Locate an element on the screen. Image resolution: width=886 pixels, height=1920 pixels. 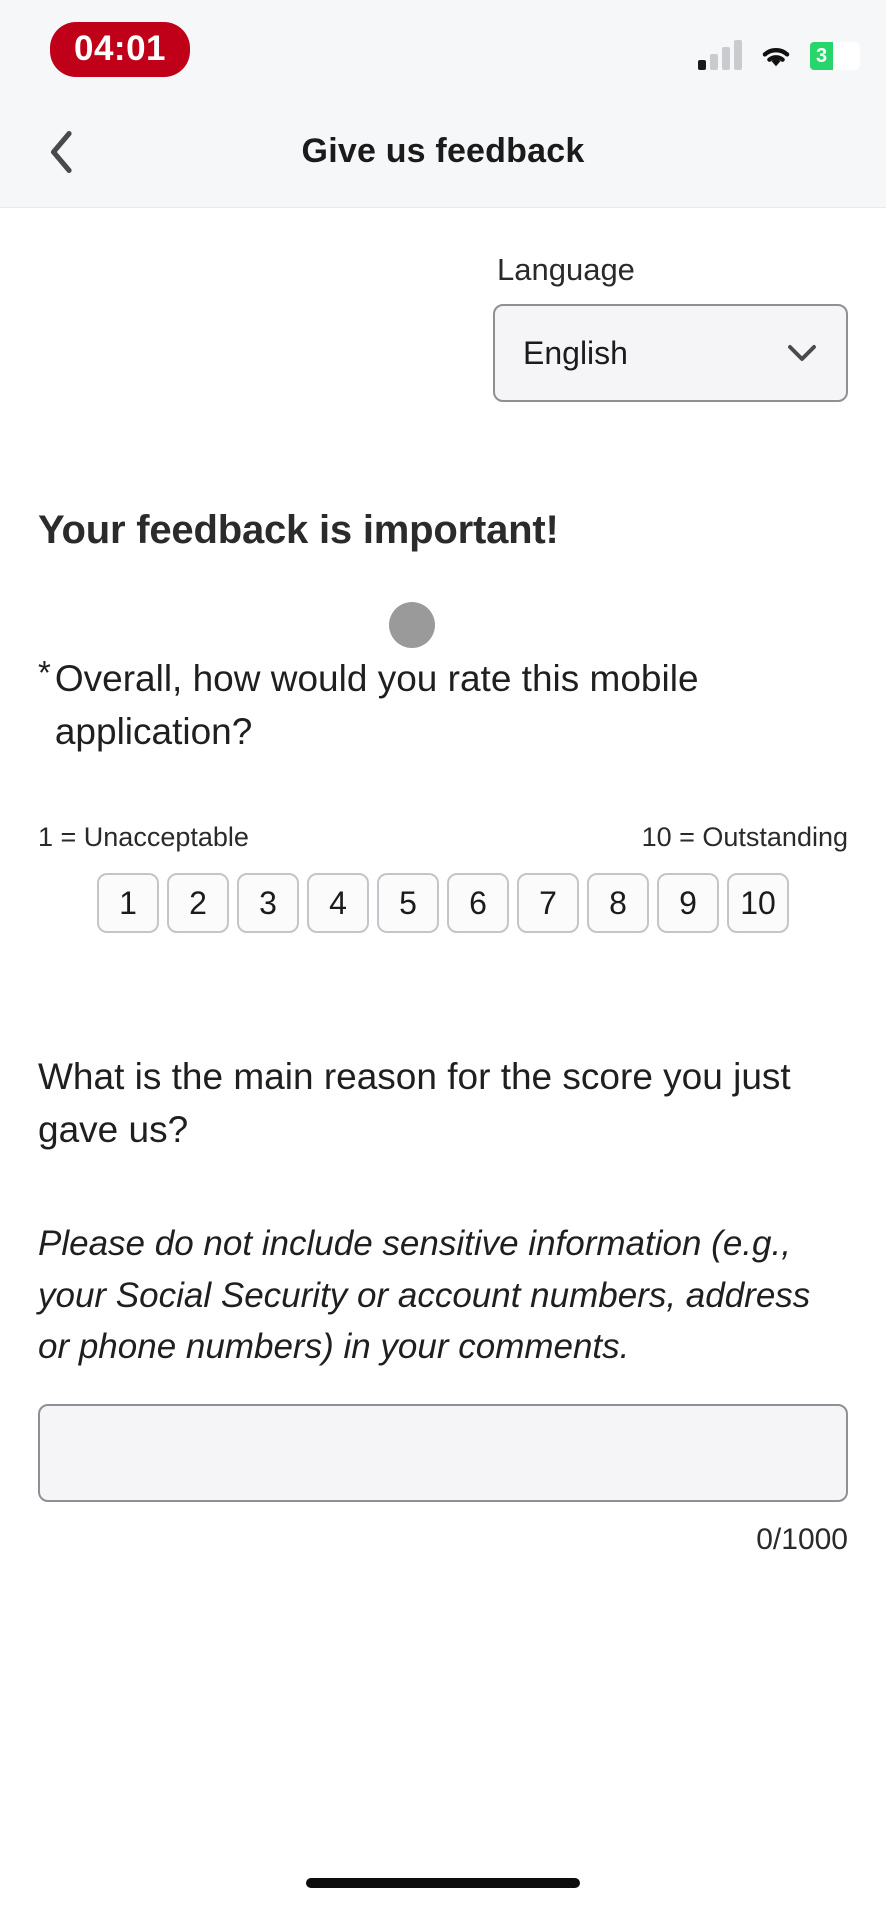
chevron-down-icon is located at coordinates (802, 353).